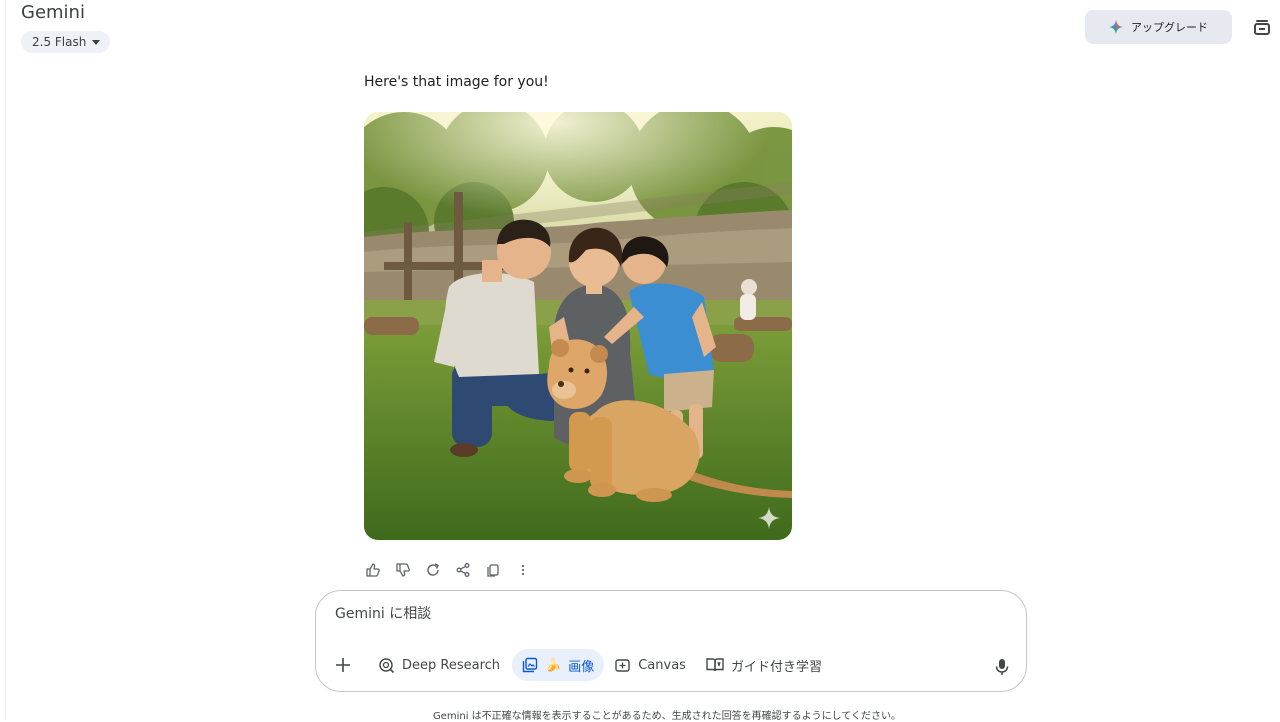  I want to click on model-selector: 2.5 Flash, so click(66, 42).